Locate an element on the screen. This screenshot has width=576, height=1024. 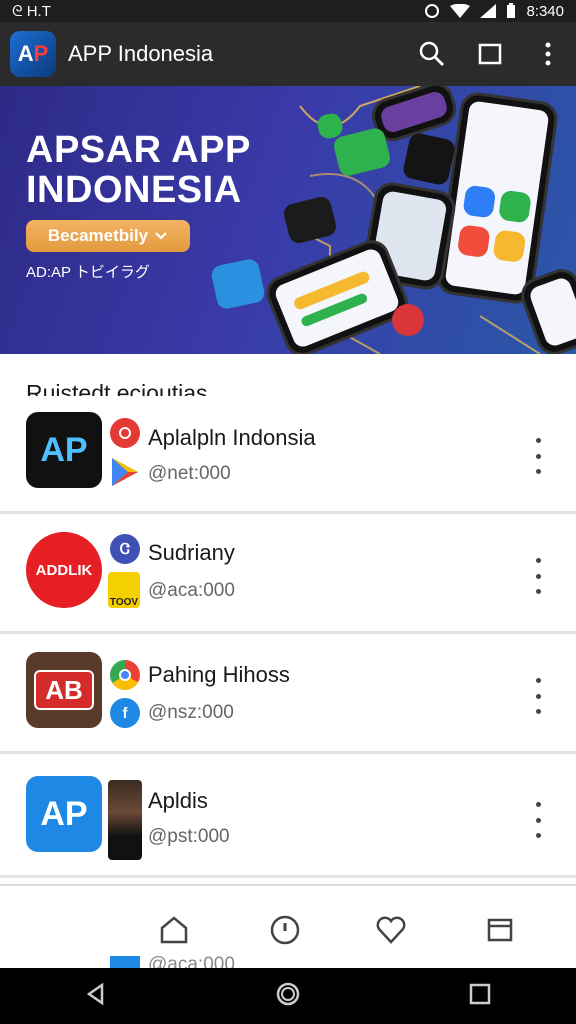
status-bar: ᘓ H.T 8:340 is located at coordinates (288, 11).